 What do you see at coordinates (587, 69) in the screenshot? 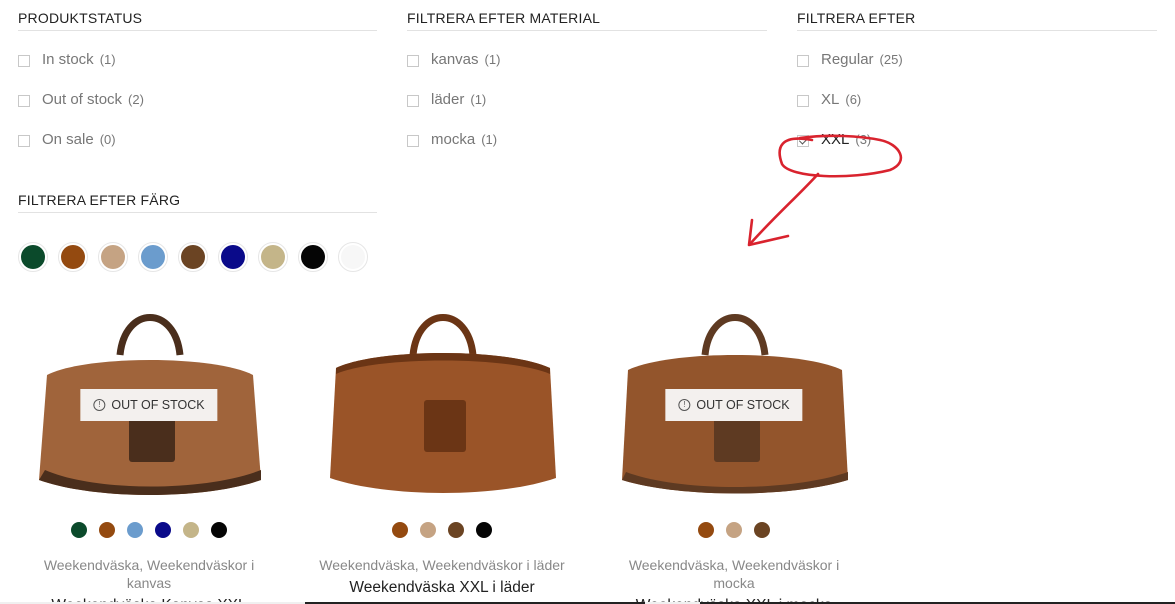
I see `filter-option-kanvas: kanvas (1)` at bounding box center [587, 69].